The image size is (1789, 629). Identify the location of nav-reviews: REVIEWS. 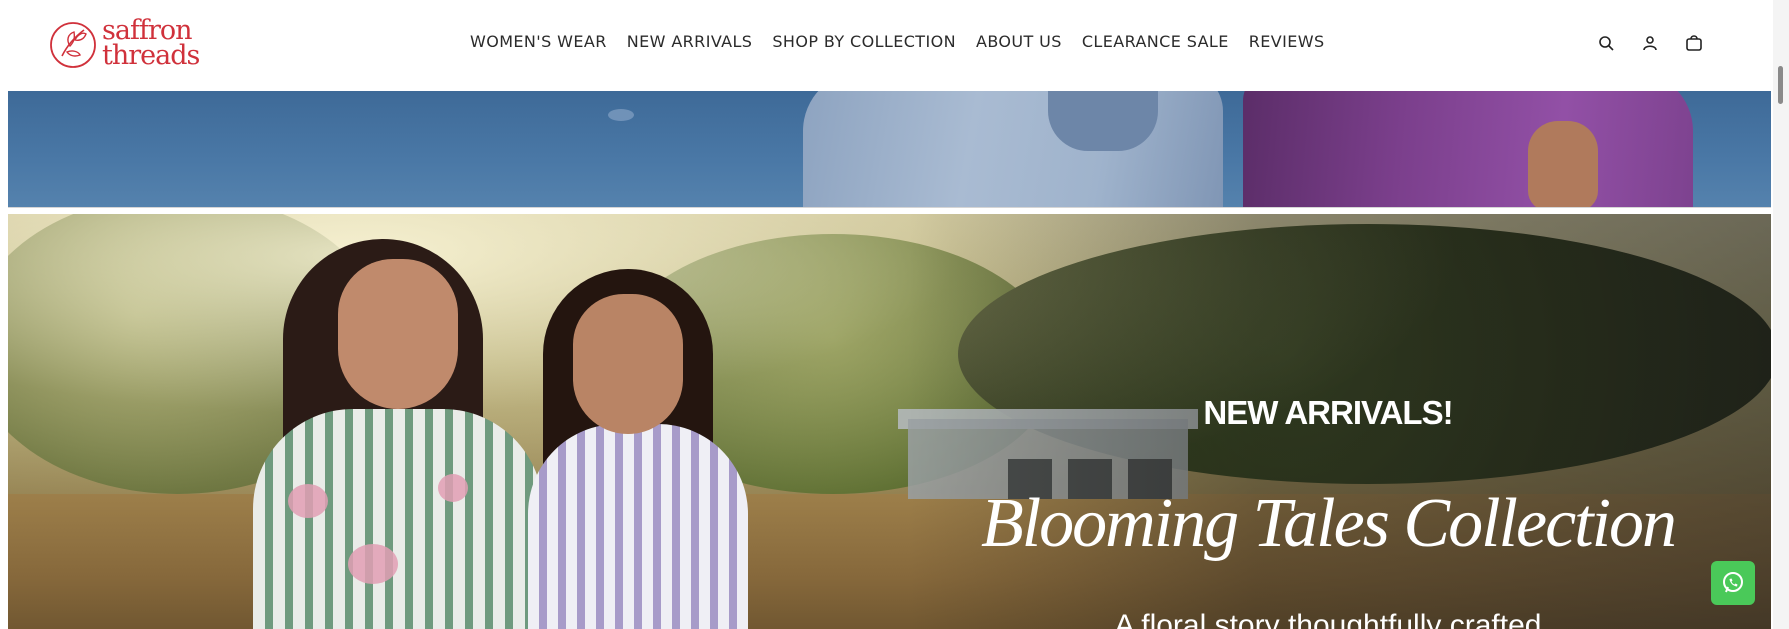
(1287, 41).